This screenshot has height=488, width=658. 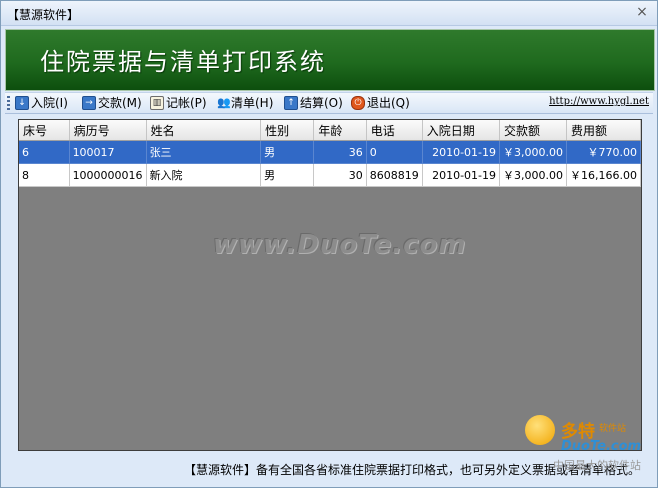 What do you see at coordinates (394, 152) in the screenshot?
I see `cell-phone: 0` at bounding box center [394, 152].